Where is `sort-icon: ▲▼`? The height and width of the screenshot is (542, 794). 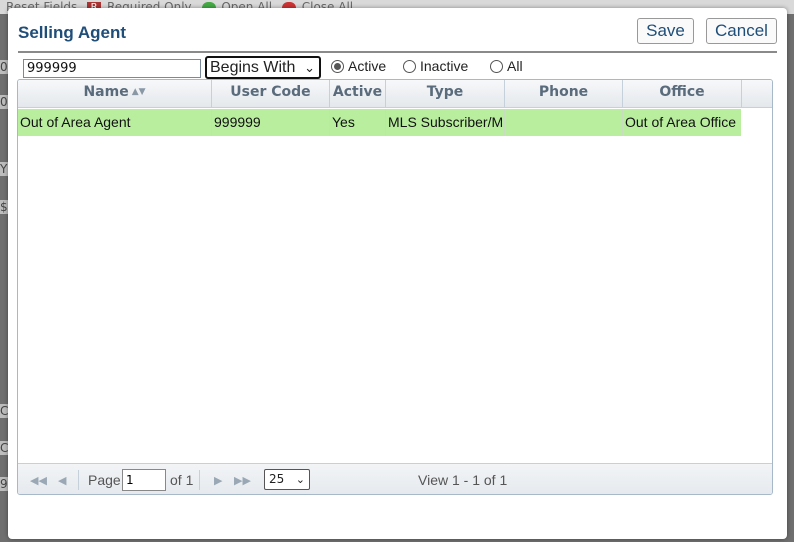
sort-icon: ▲▼ is located at coordinates (138, 92).